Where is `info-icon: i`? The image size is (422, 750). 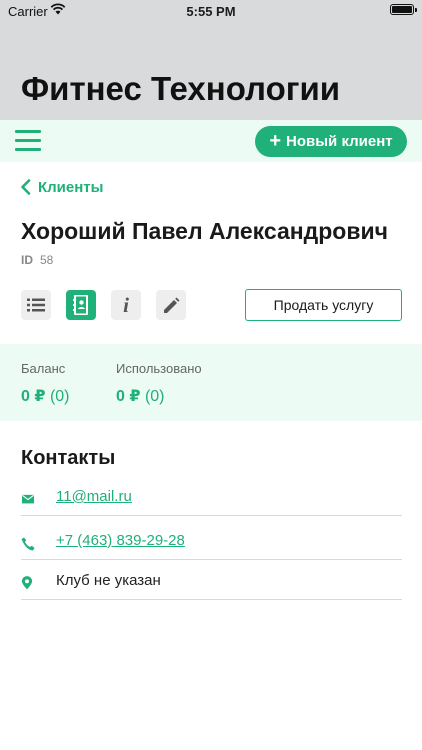
info-icon: i is located at coordinates (126, 304).